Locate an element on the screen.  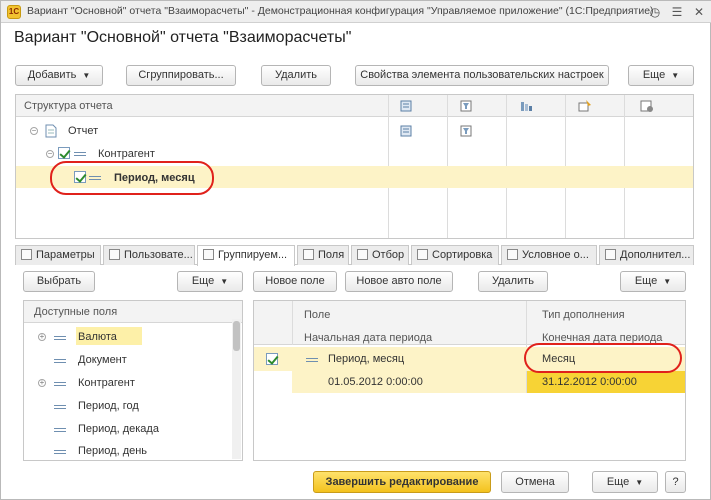
tab-fields: Поля is located at coordinates (323, 255).